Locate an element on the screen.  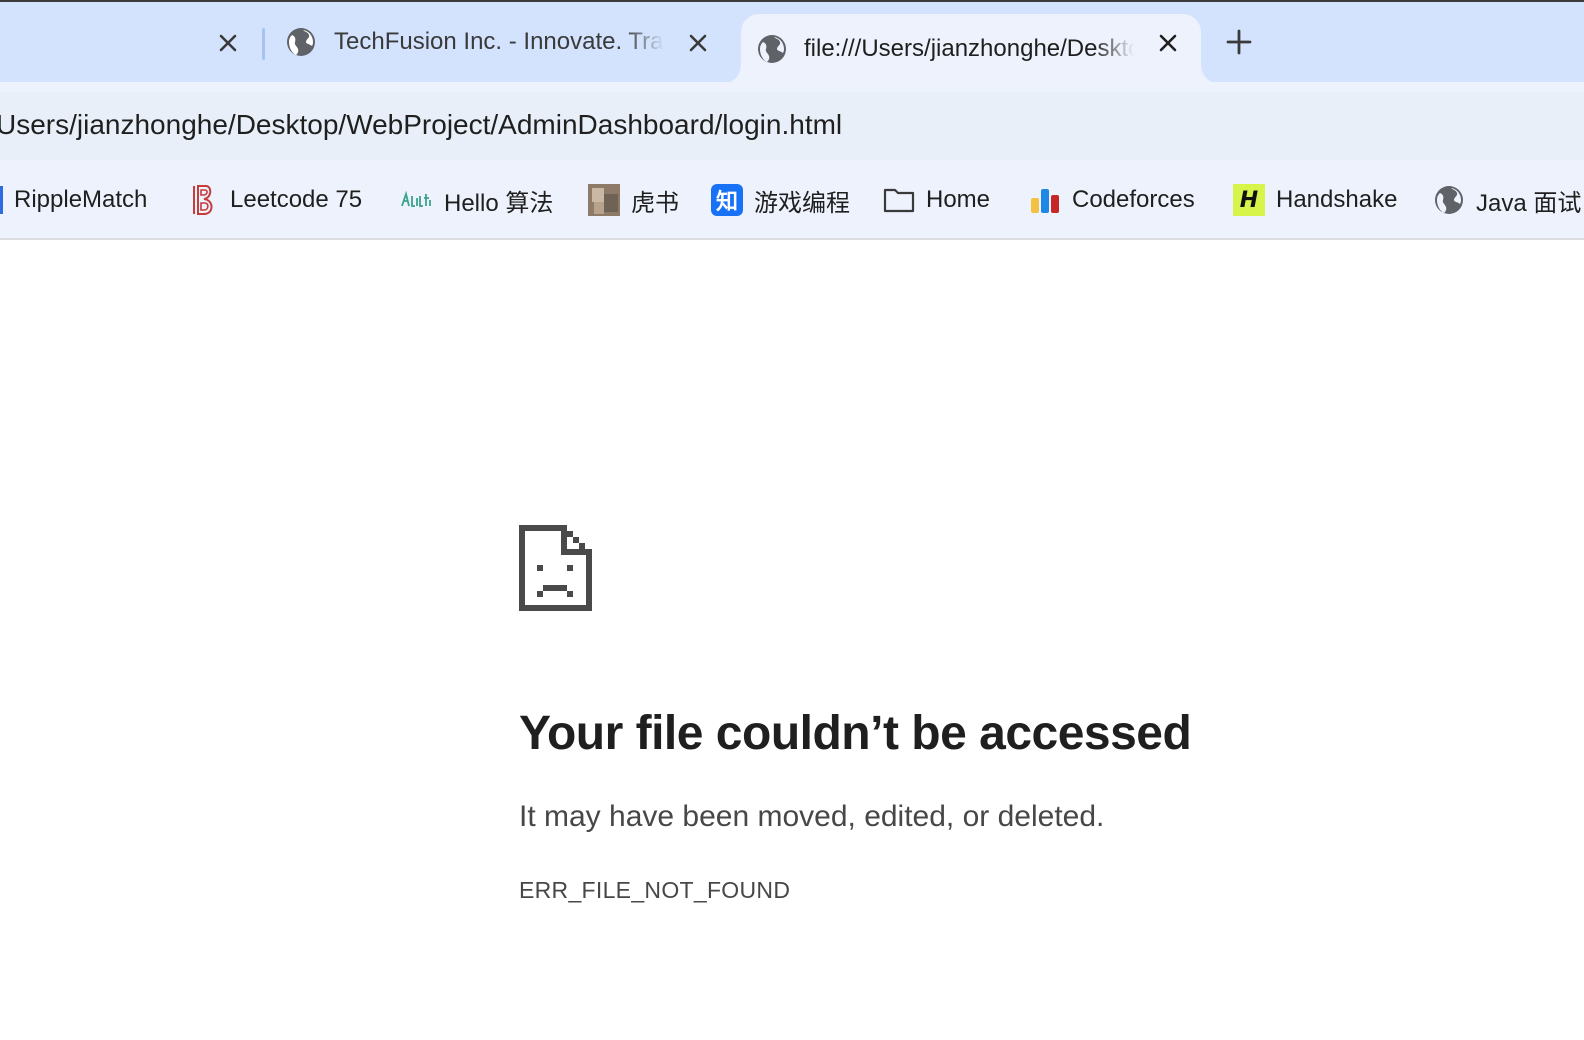
ripplematch-icon is located at coordinates (1, 200).